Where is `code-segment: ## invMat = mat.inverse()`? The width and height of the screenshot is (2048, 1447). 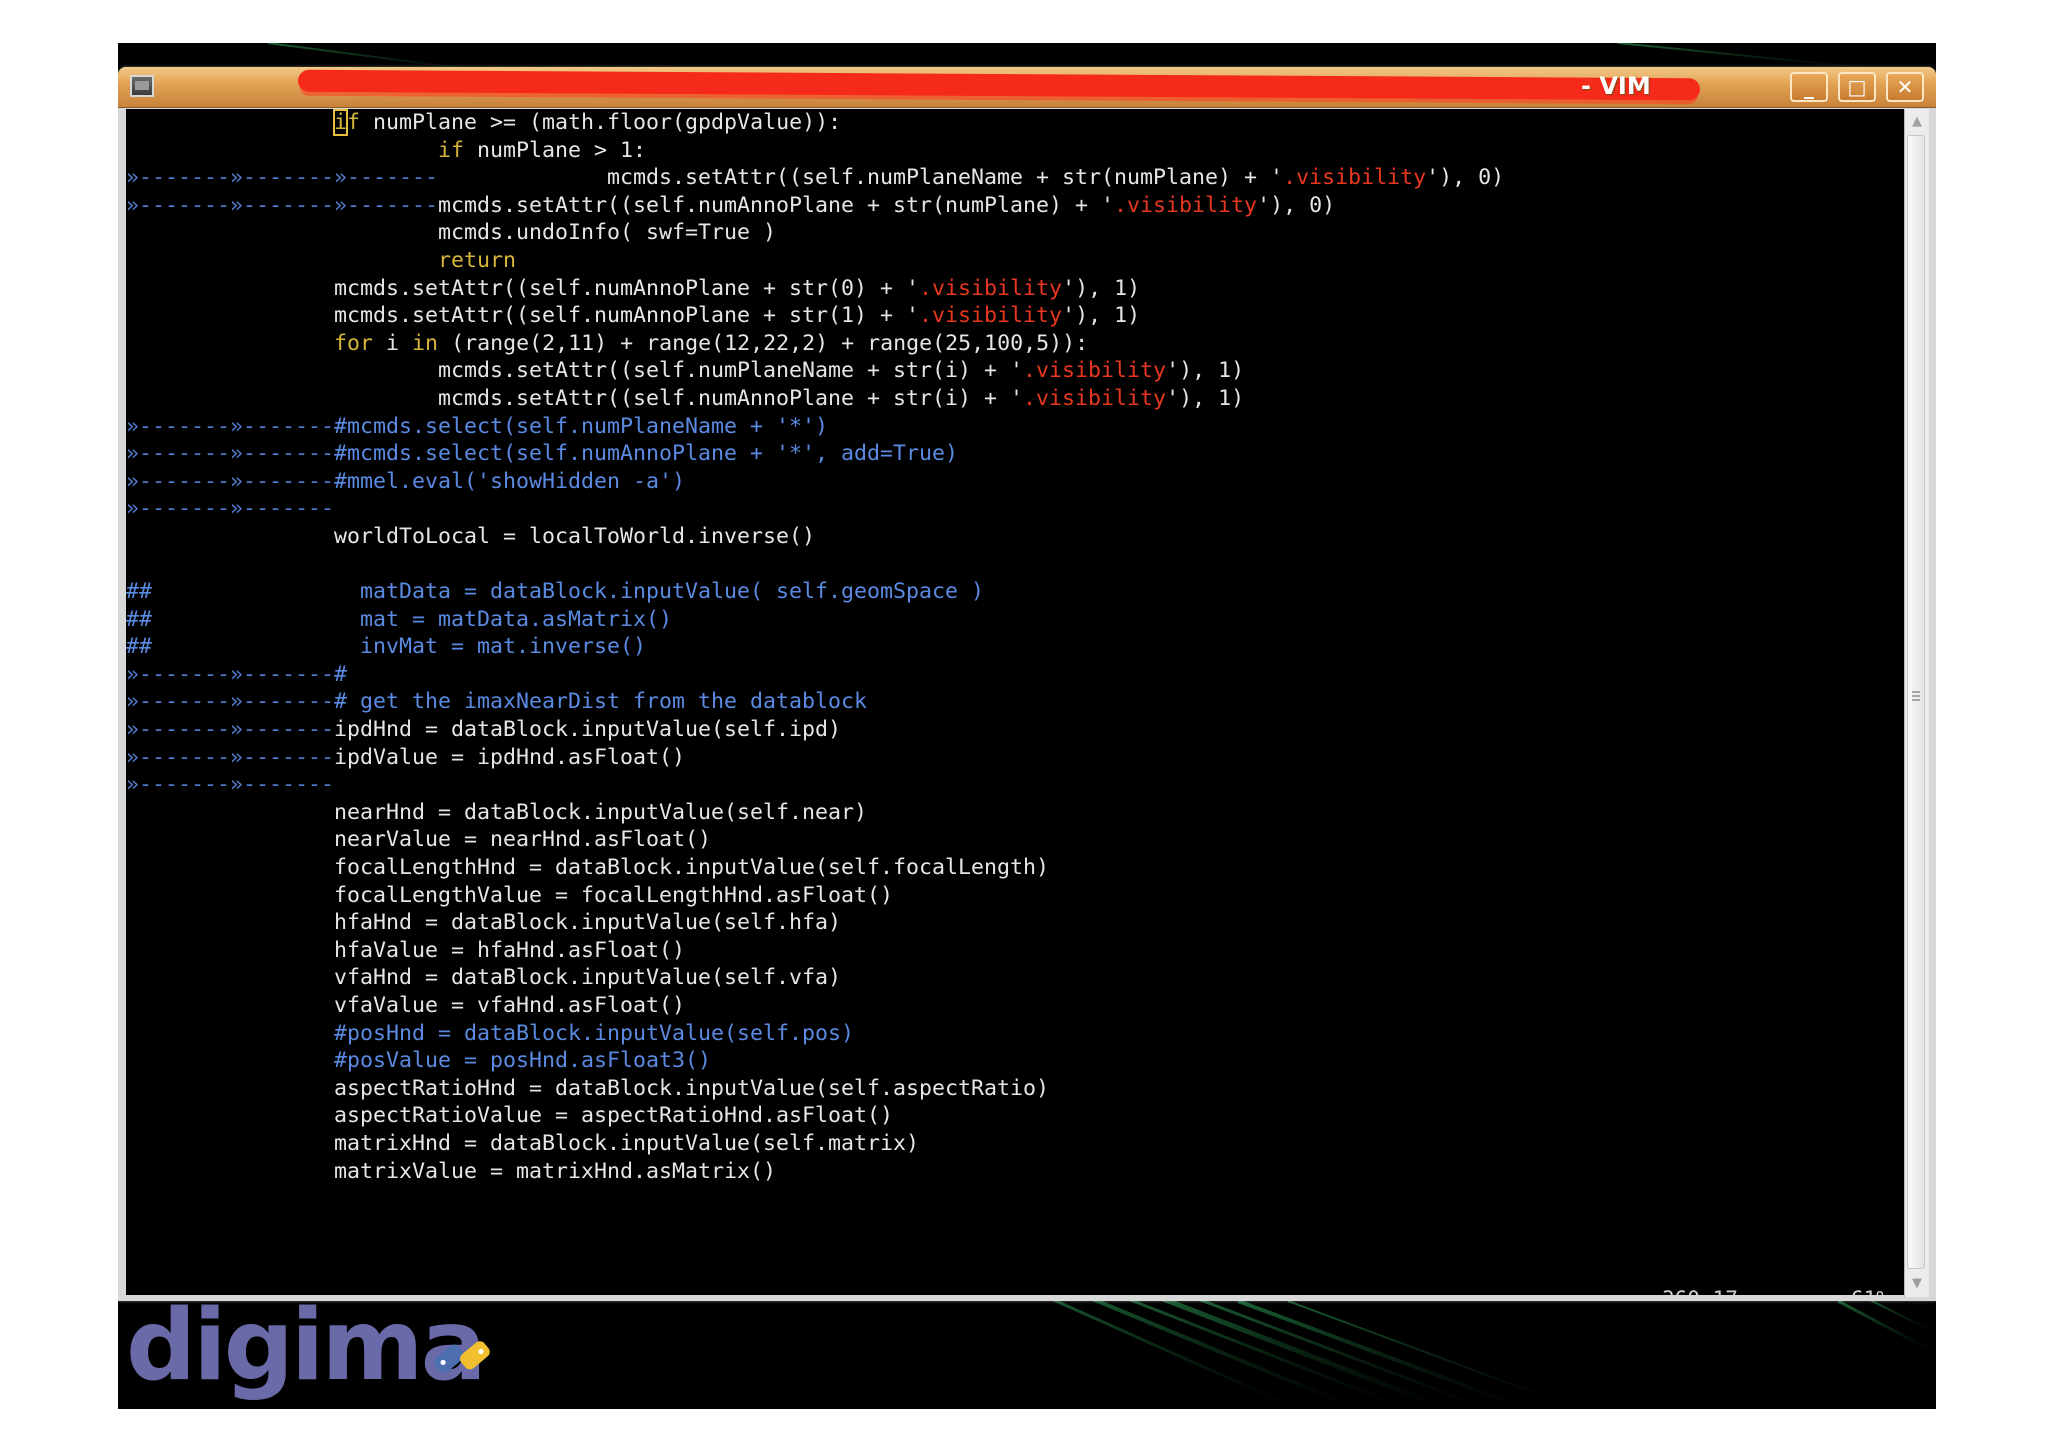
code-segment: ## invMat = mat.inverse() is located at coordinates (386, 647).